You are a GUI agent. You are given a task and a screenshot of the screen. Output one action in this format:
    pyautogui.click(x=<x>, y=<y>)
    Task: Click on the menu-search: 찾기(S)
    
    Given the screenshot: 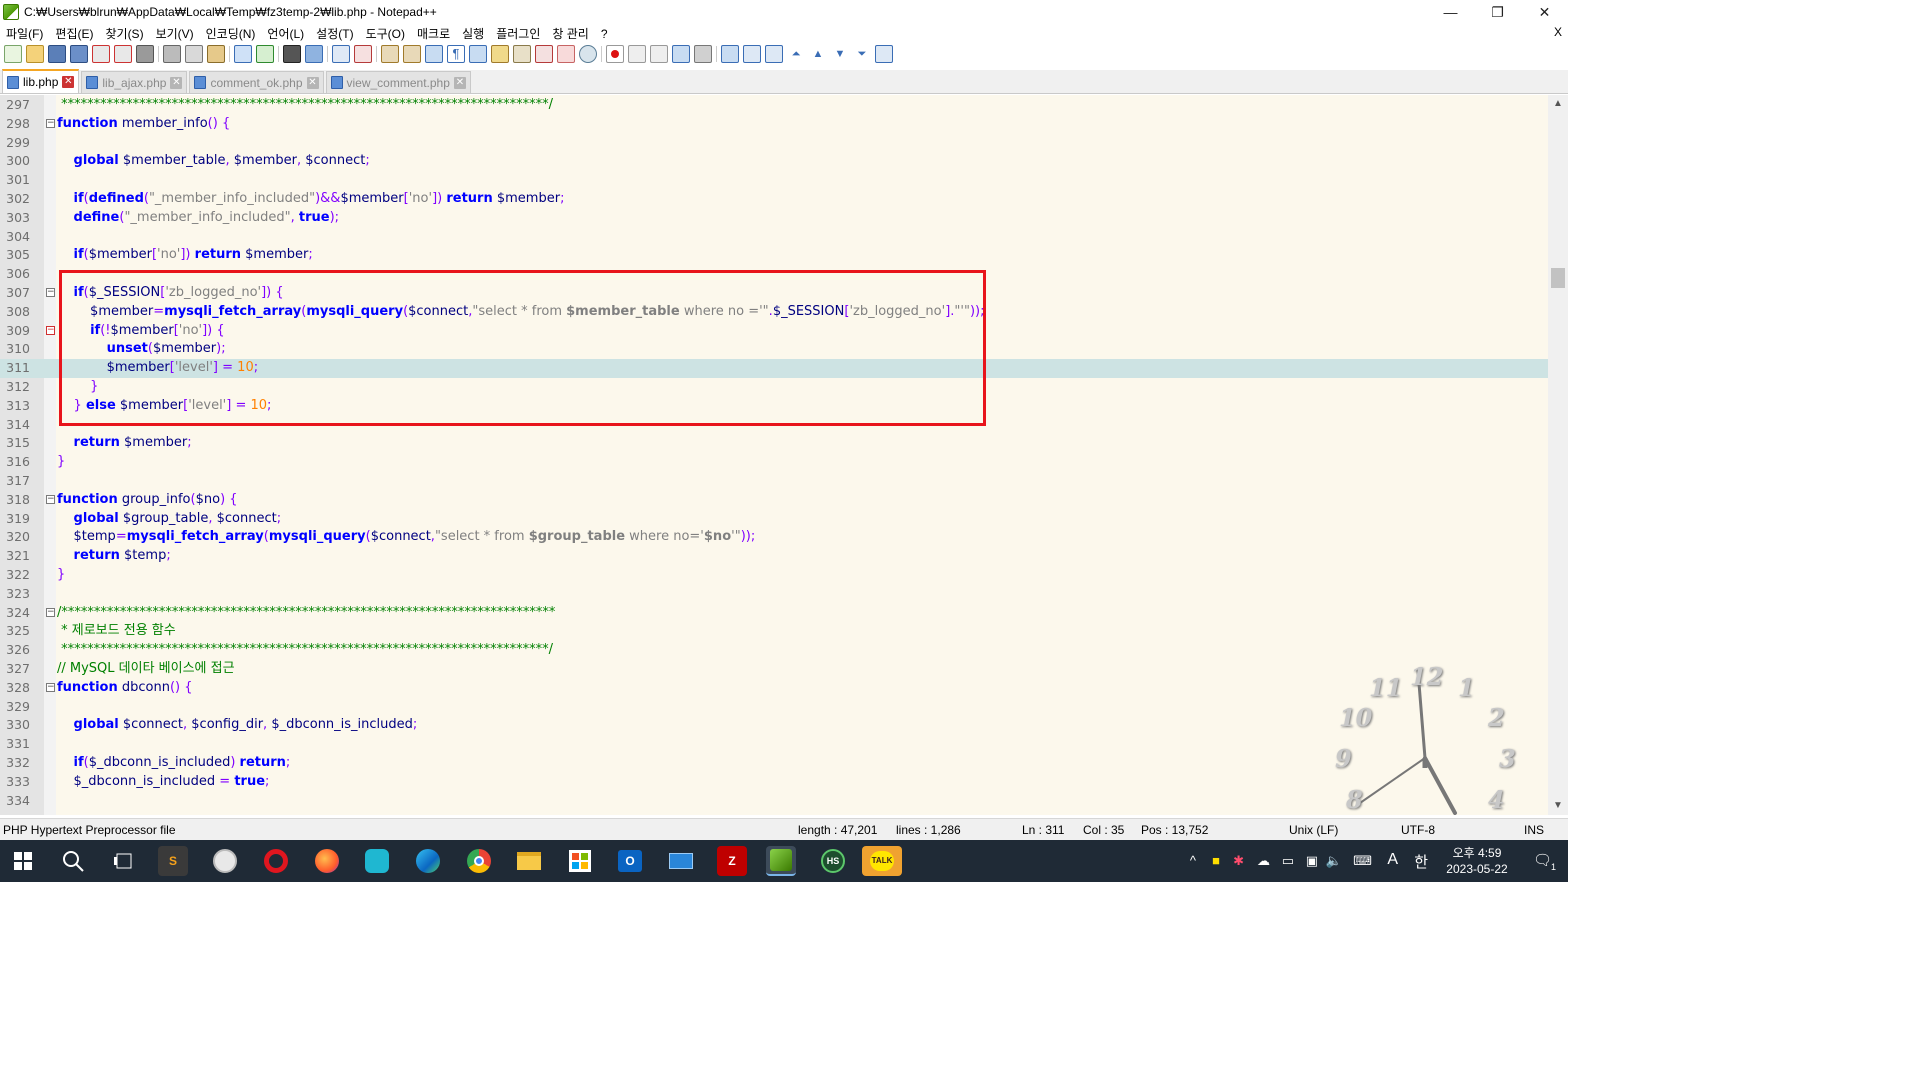 What is the action you would take?
    pyautogui.click(x=124, y=33)
    